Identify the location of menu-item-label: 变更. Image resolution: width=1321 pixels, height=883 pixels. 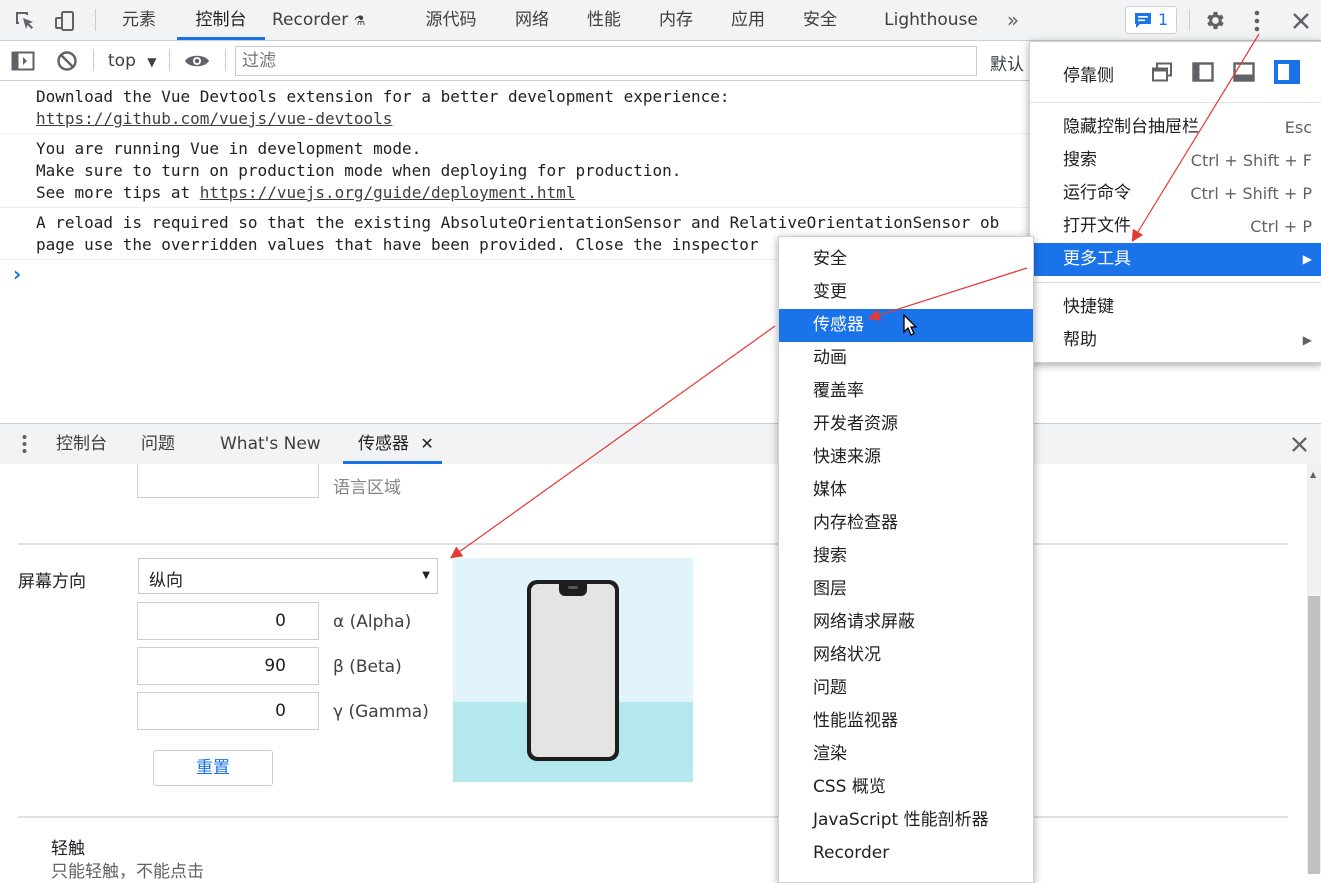
(830, 292).